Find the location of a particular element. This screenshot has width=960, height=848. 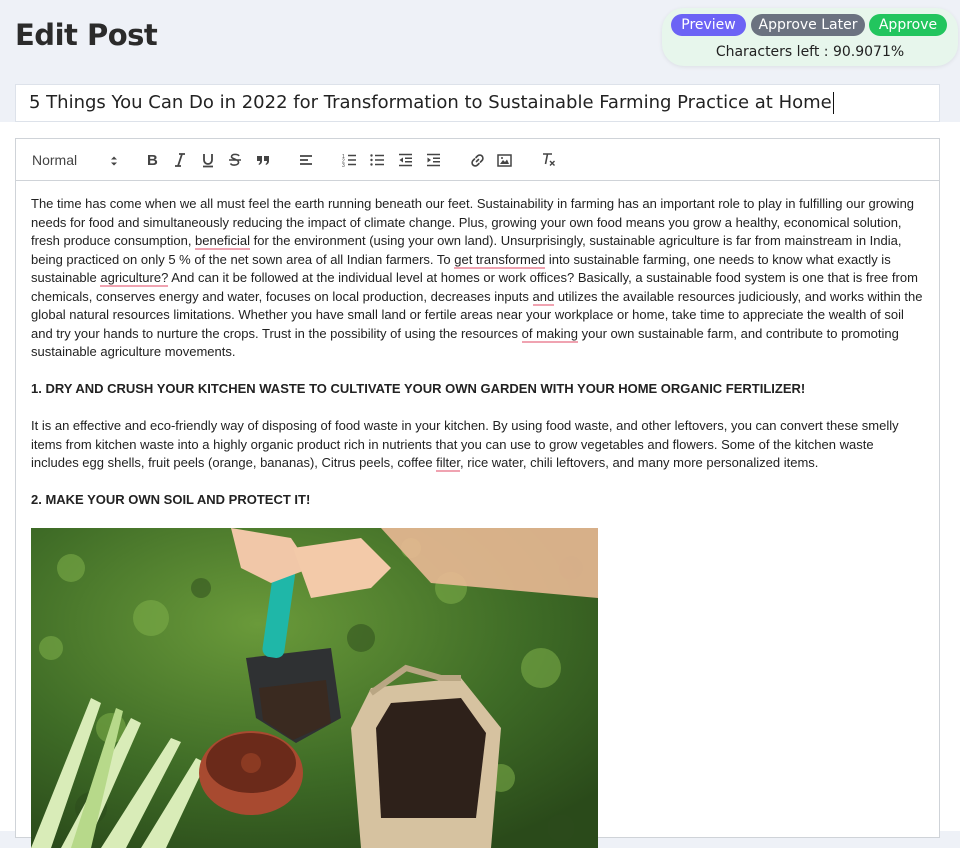

spellcheck-word: of making is located at coordinates (550, 334).